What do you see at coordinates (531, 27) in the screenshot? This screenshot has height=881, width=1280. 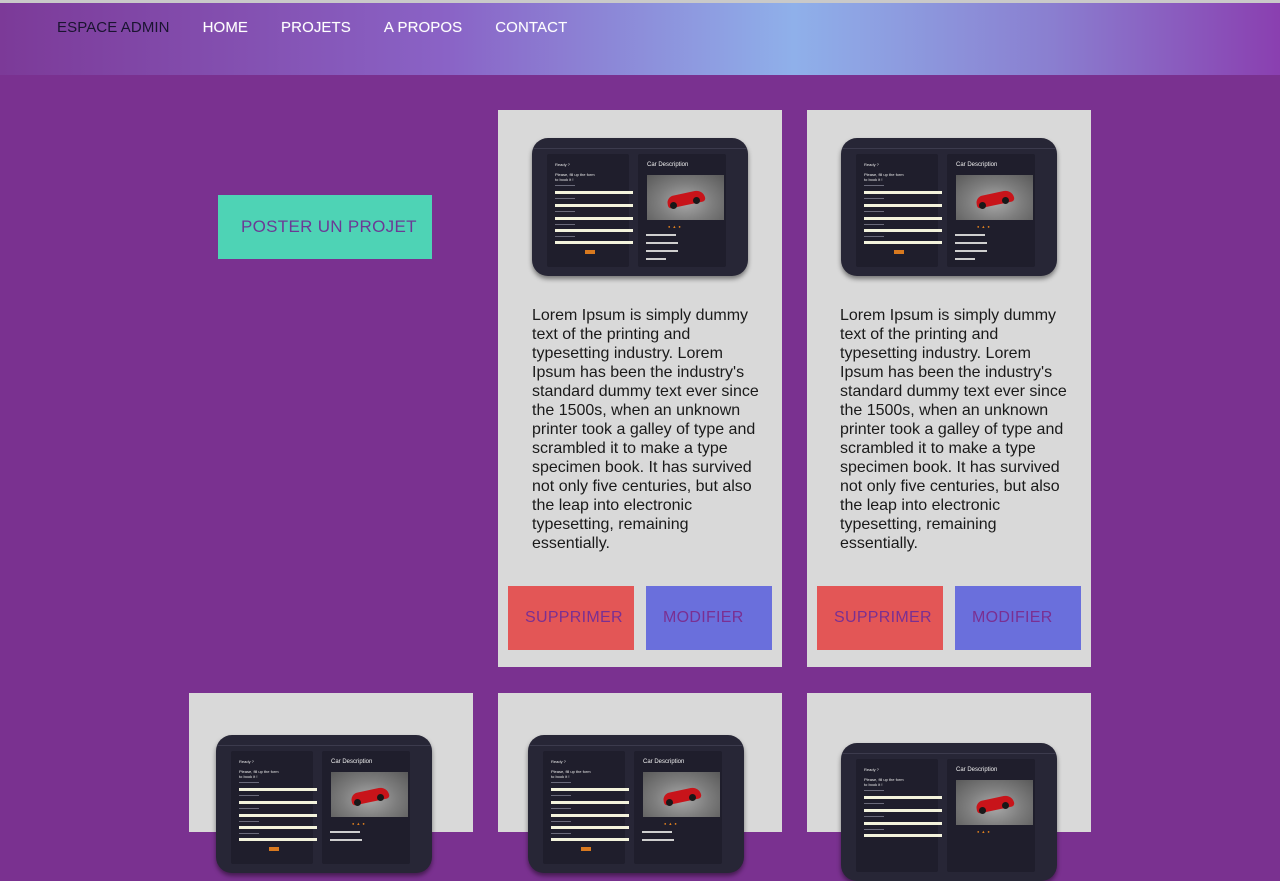 I see `nav-item-contact: CONTACT` at bounding box center [531, 27].